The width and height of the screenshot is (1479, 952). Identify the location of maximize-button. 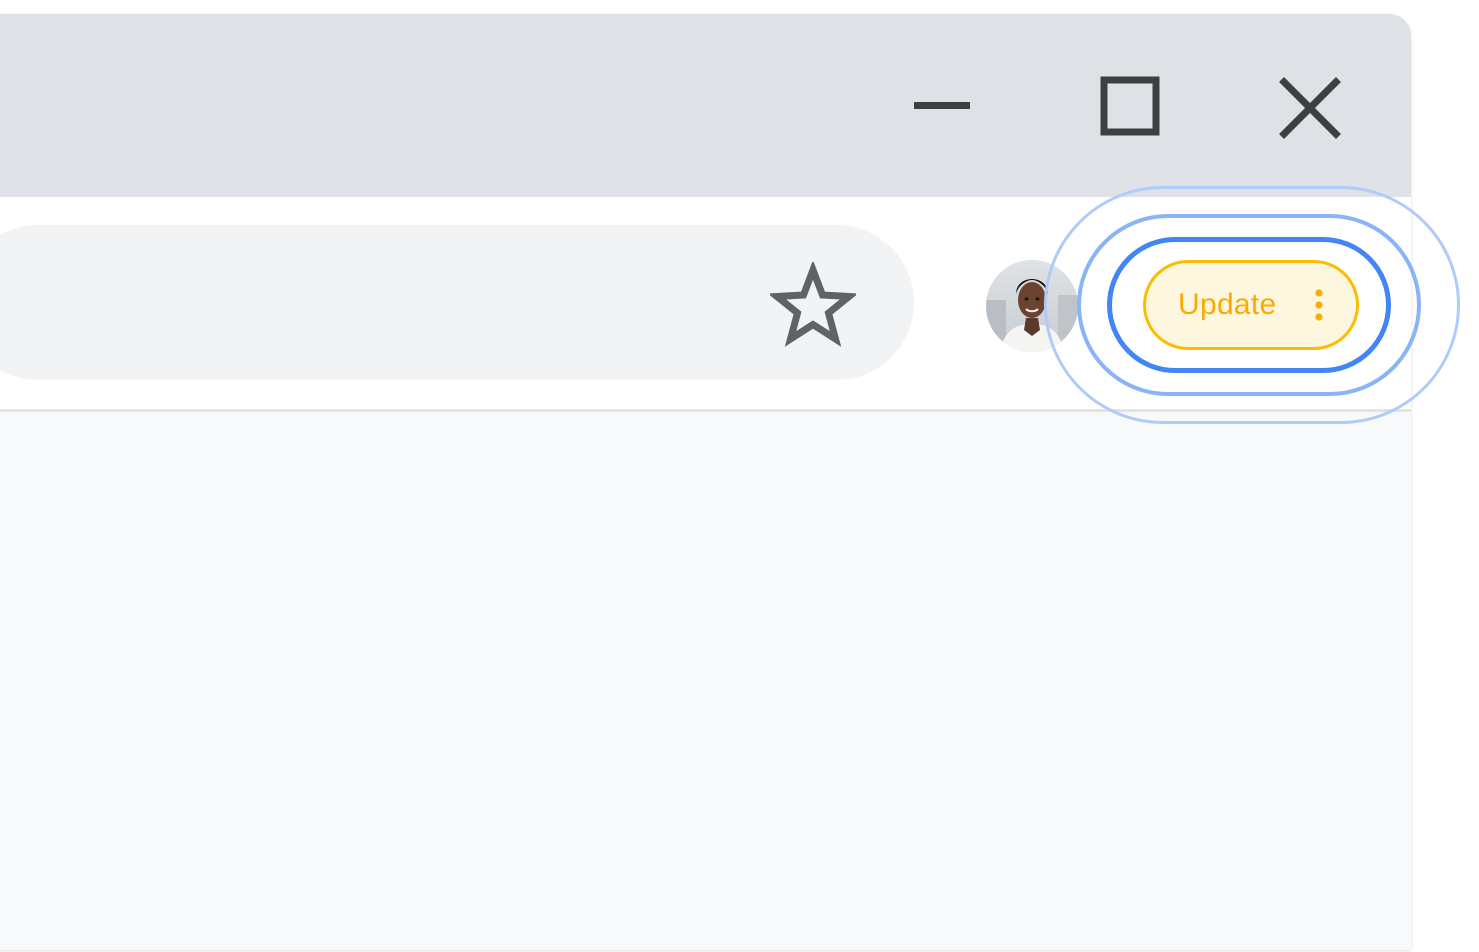
(1130, 108).